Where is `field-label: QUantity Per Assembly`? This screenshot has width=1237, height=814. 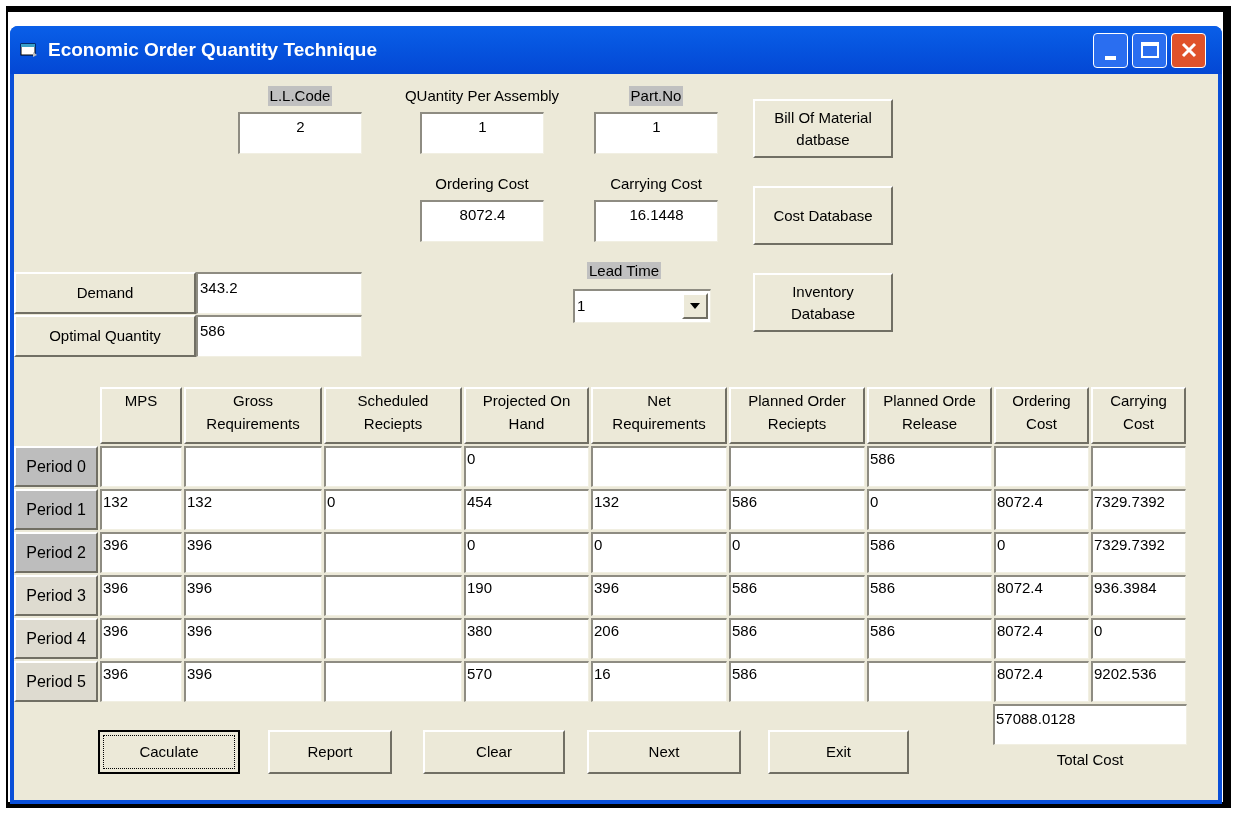 field-label: QUantity Per Assembly is located at coordinates (482, 96).